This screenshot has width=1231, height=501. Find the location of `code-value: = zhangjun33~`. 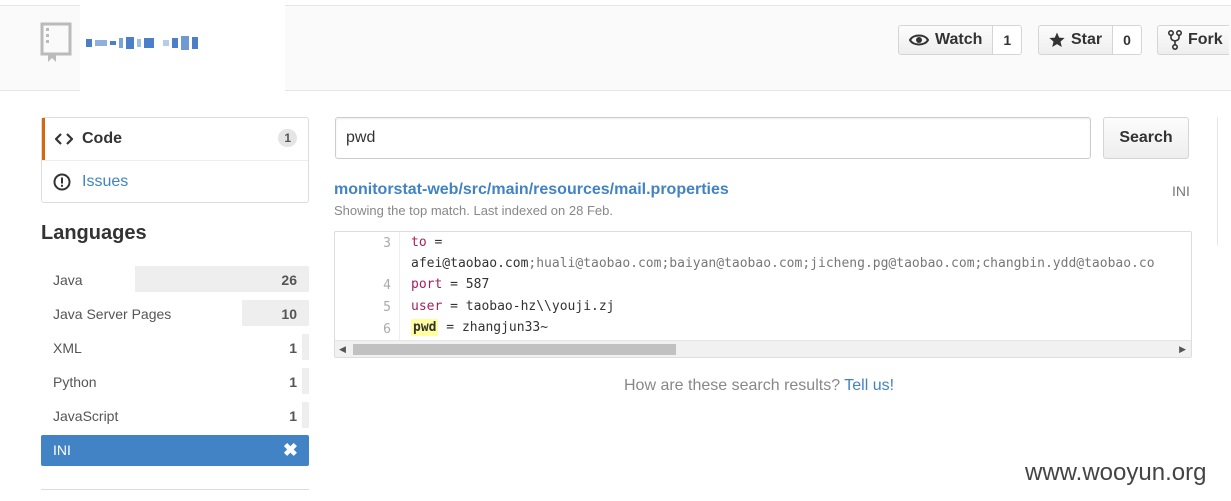

code-value: = zhangjun33~ is located at coordinates (493, 327).